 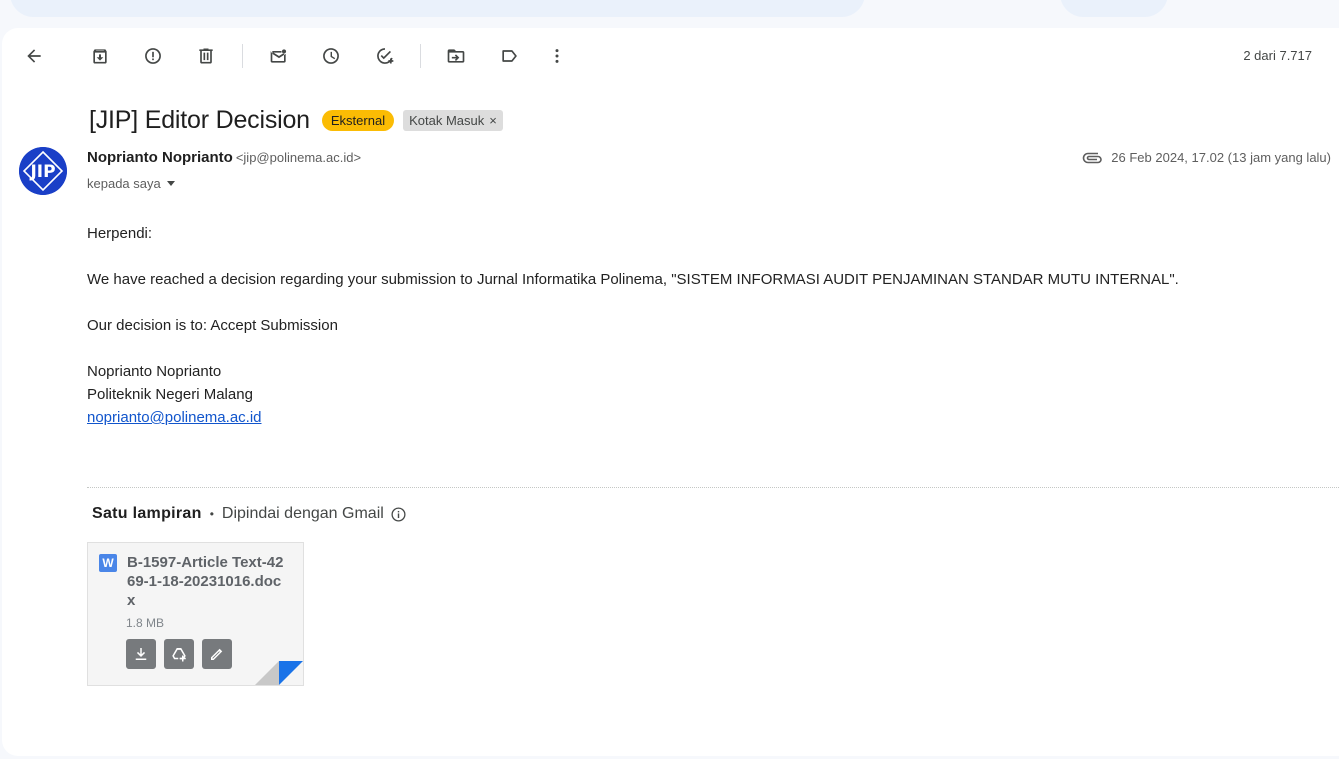 What do you see at coordinates (108, 563) in the screenshot?
I see `word-doc-icon: W` at bounding box center [108, 563].